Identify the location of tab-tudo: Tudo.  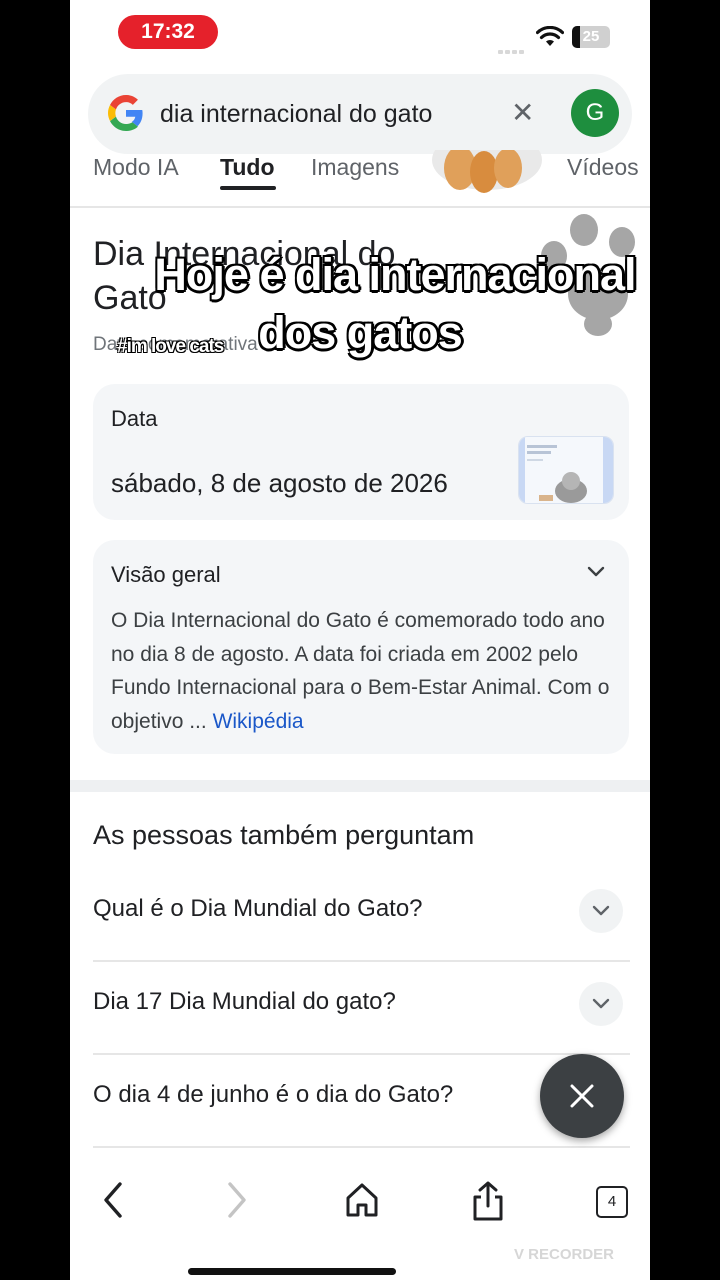
(247, 167).